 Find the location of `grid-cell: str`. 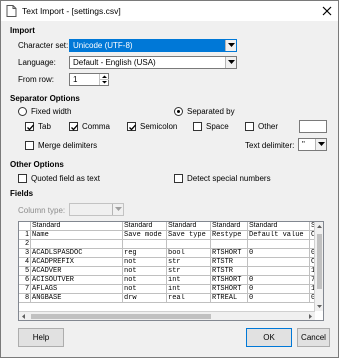

grid-cell: str is located at coordinates (189, 271).